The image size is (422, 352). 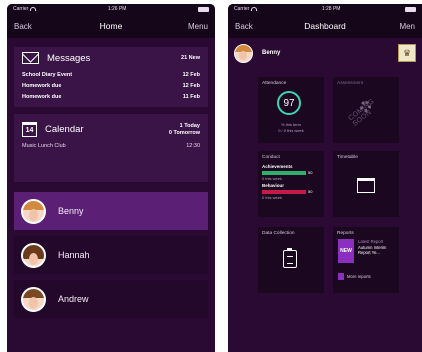 I want to click on user-name: Benny, so click(x=271, y=53).